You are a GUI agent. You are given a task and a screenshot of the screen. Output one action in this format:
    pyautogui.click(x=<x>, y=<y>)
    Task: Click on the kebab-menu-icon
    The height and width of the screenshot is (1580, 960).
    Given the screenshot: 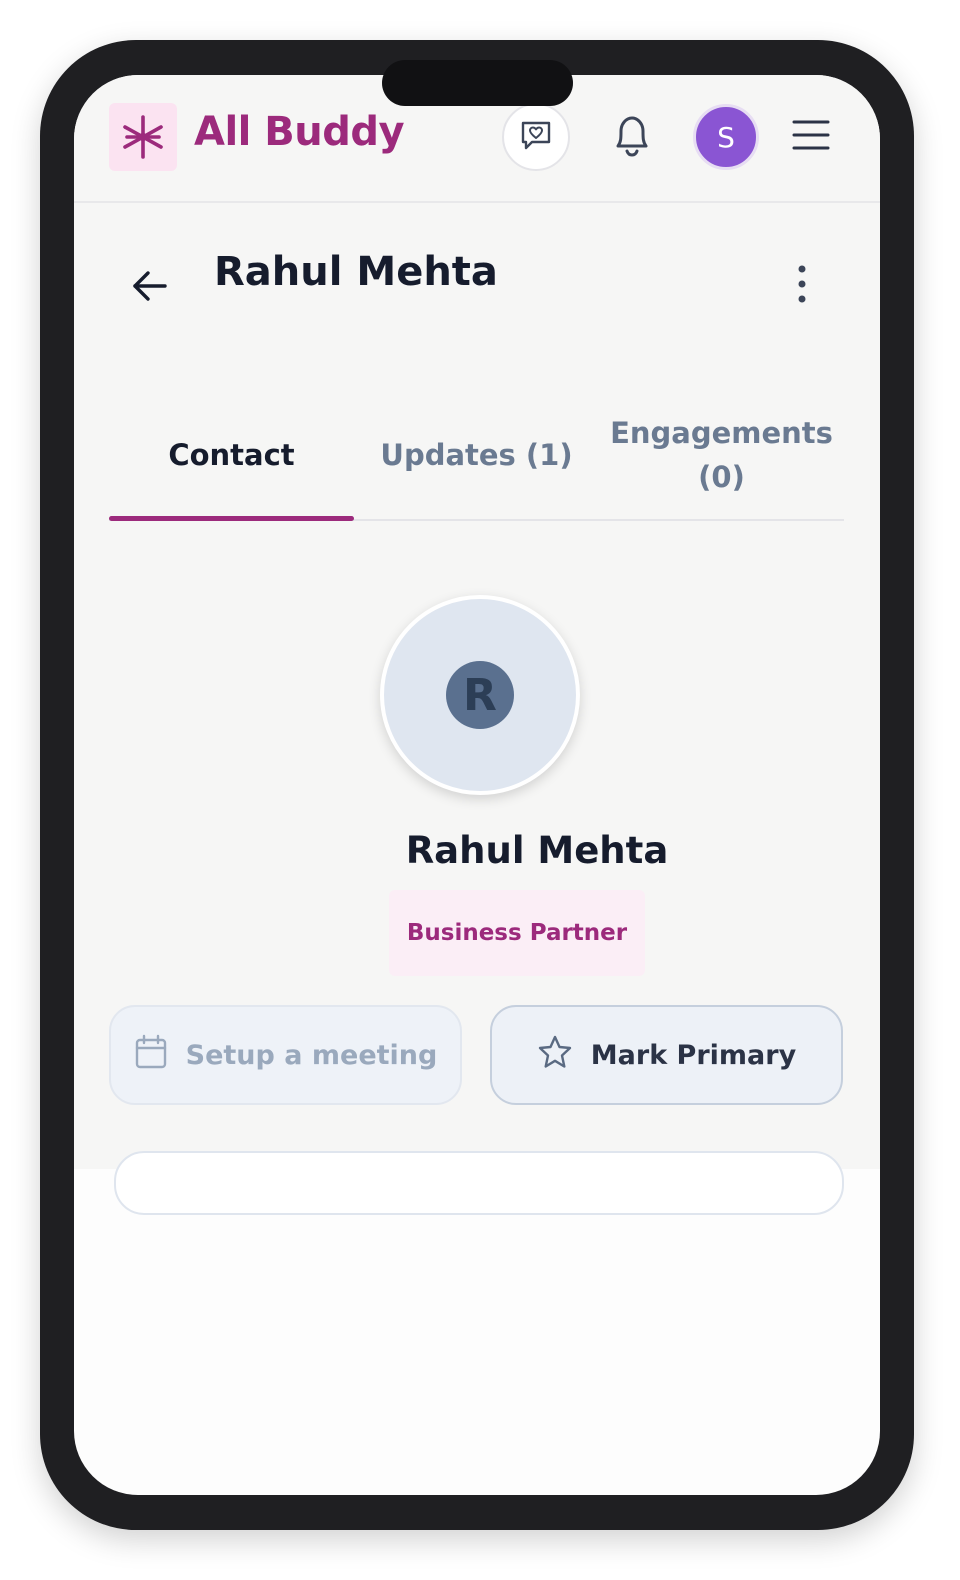 What is the action you would take?
    pyautogui.click(x=802, y=286)
    